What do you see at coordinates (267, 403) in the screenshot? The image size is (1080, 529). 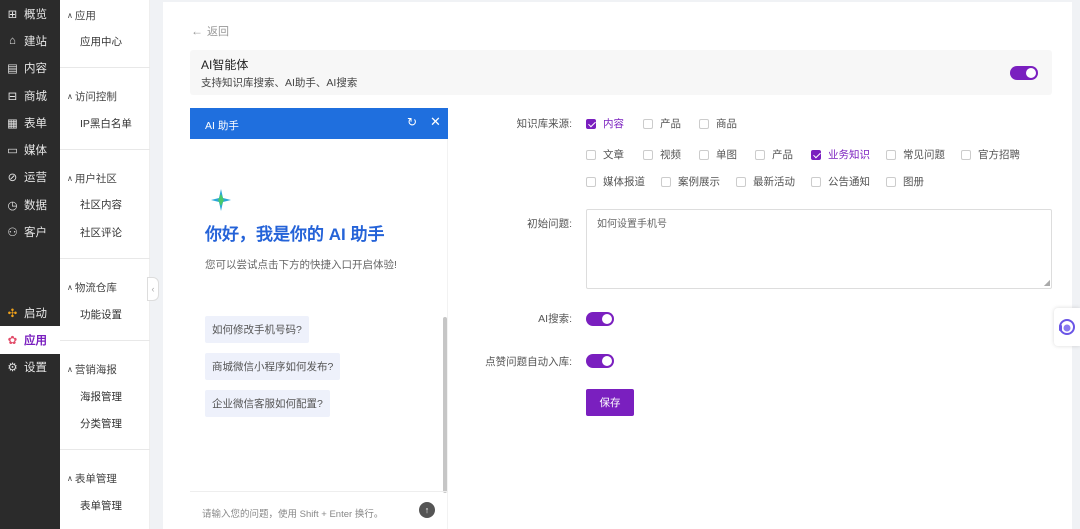 I see `quick-question: 企业微信客服如何配置?` at bounding box center [267, 403].